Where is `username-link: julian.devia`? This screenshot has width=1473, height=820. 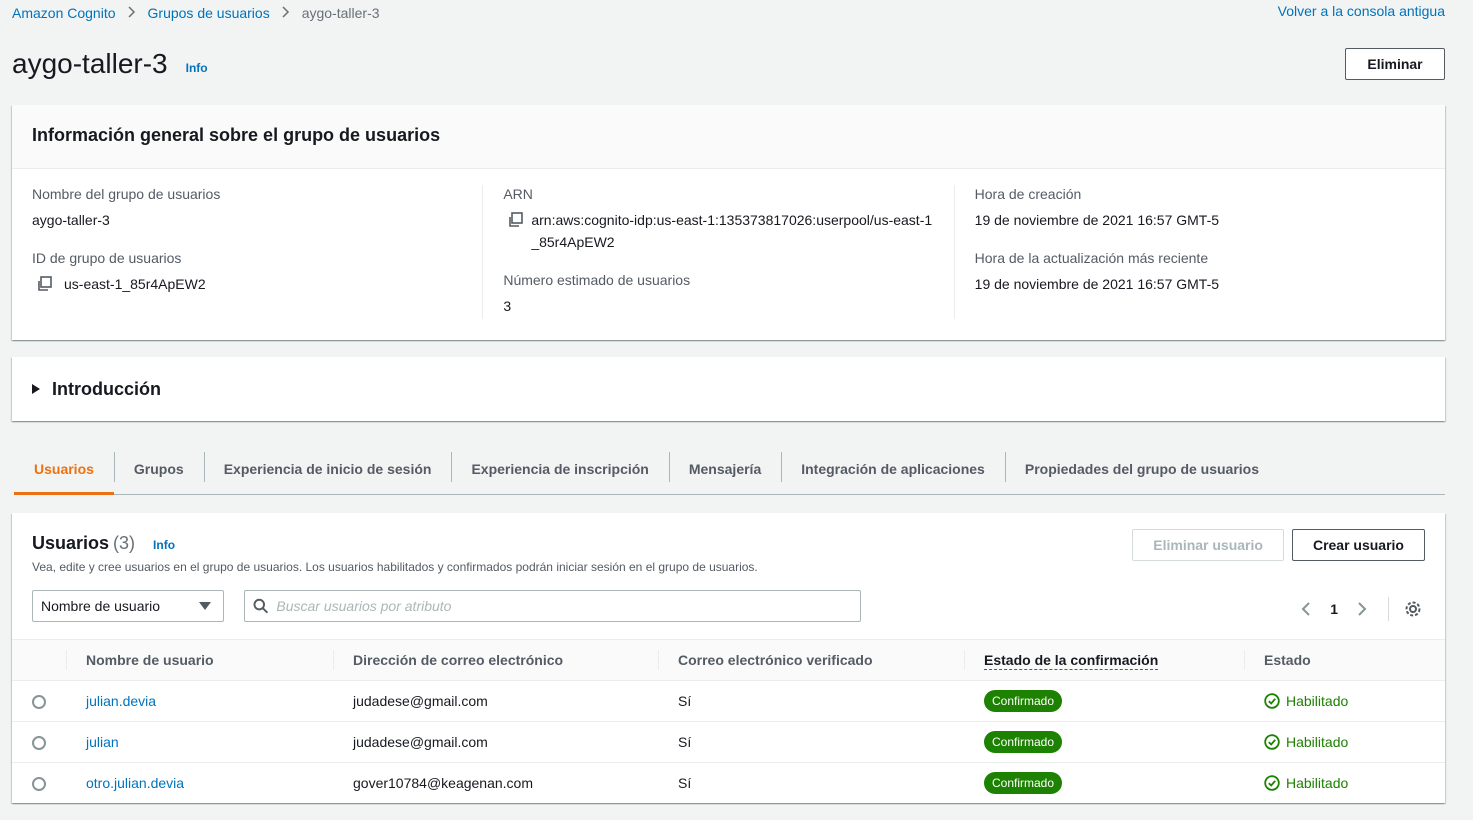 username-link: julian.devia is located at coordinates (121, 701).